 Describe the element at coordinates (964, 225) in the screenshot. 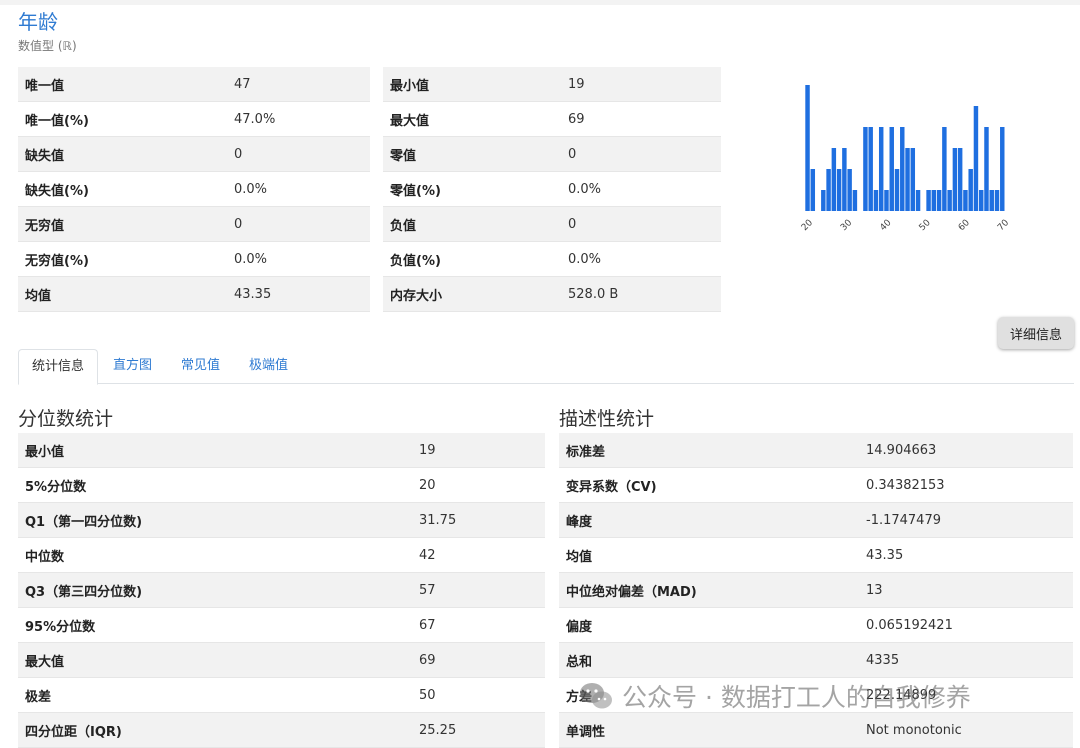

I see `x-tick-label: 60` at that location.